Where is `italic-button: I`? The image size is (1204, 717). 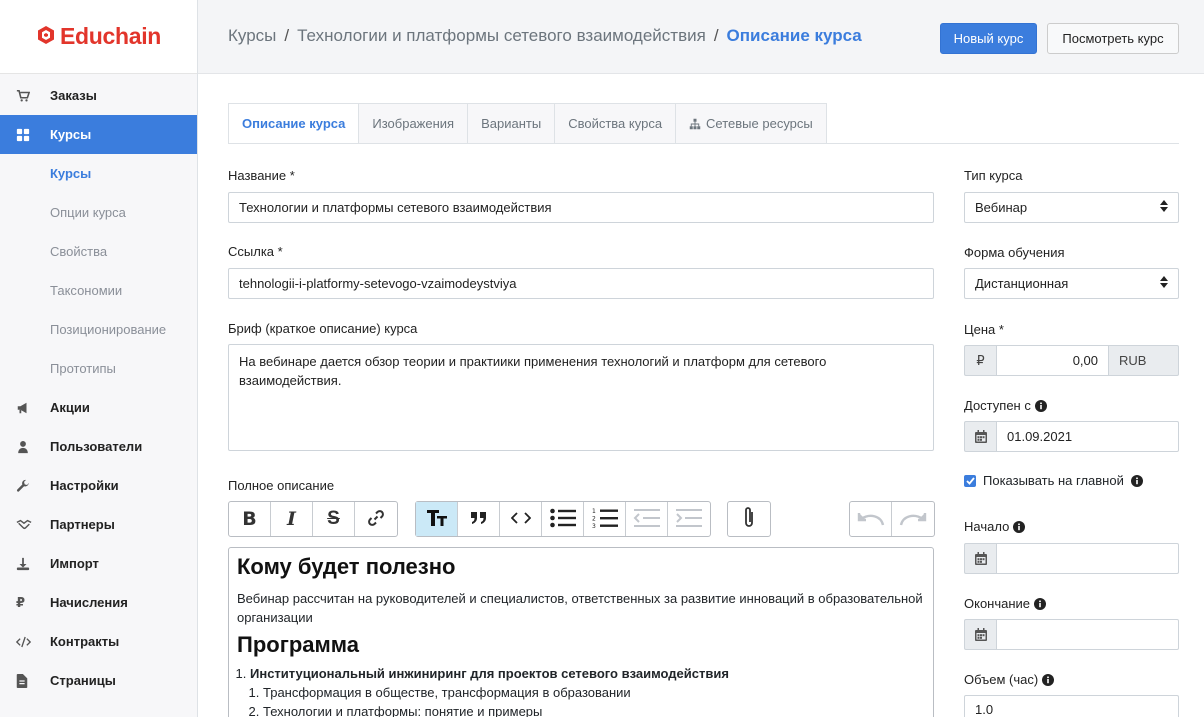
italic-button: I is located at coordinates (292, 519).